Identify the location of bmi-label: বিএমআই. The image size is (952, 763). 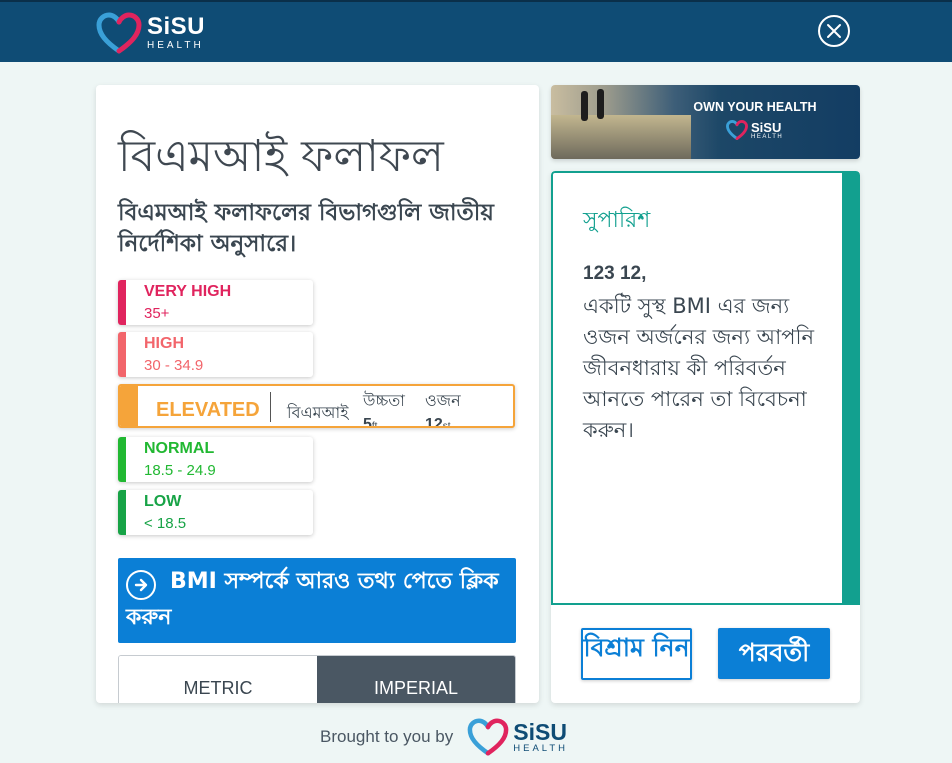
(318, 412).